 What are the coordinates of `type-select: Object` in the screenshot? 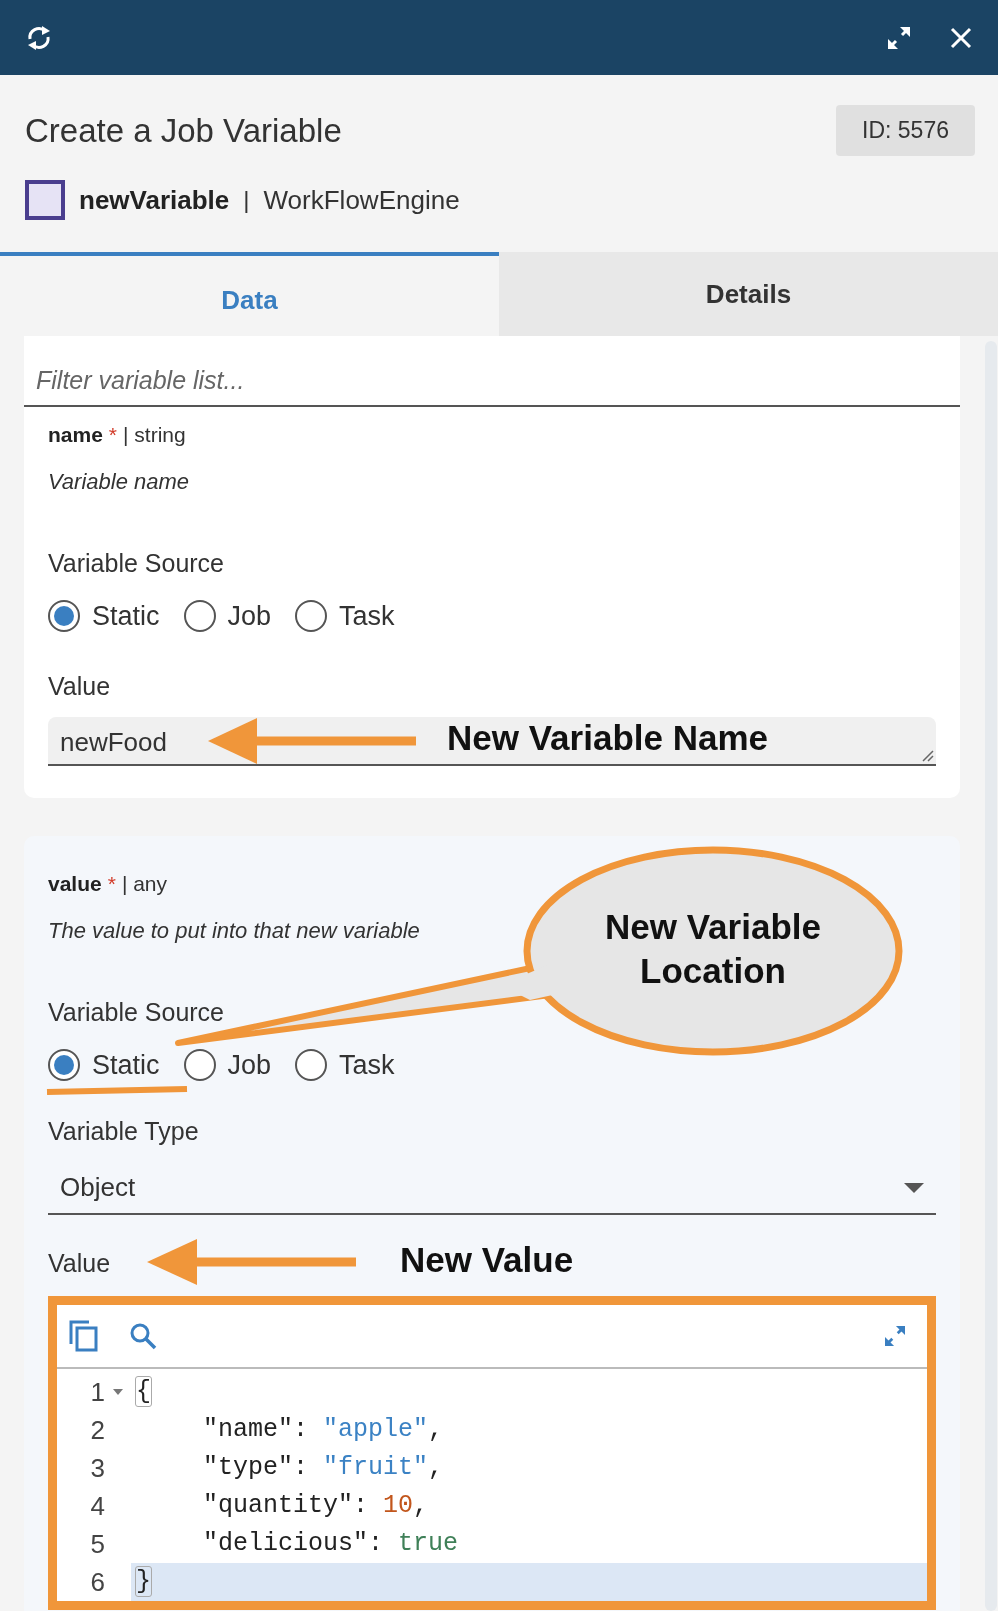 It's located at (492, 1189).